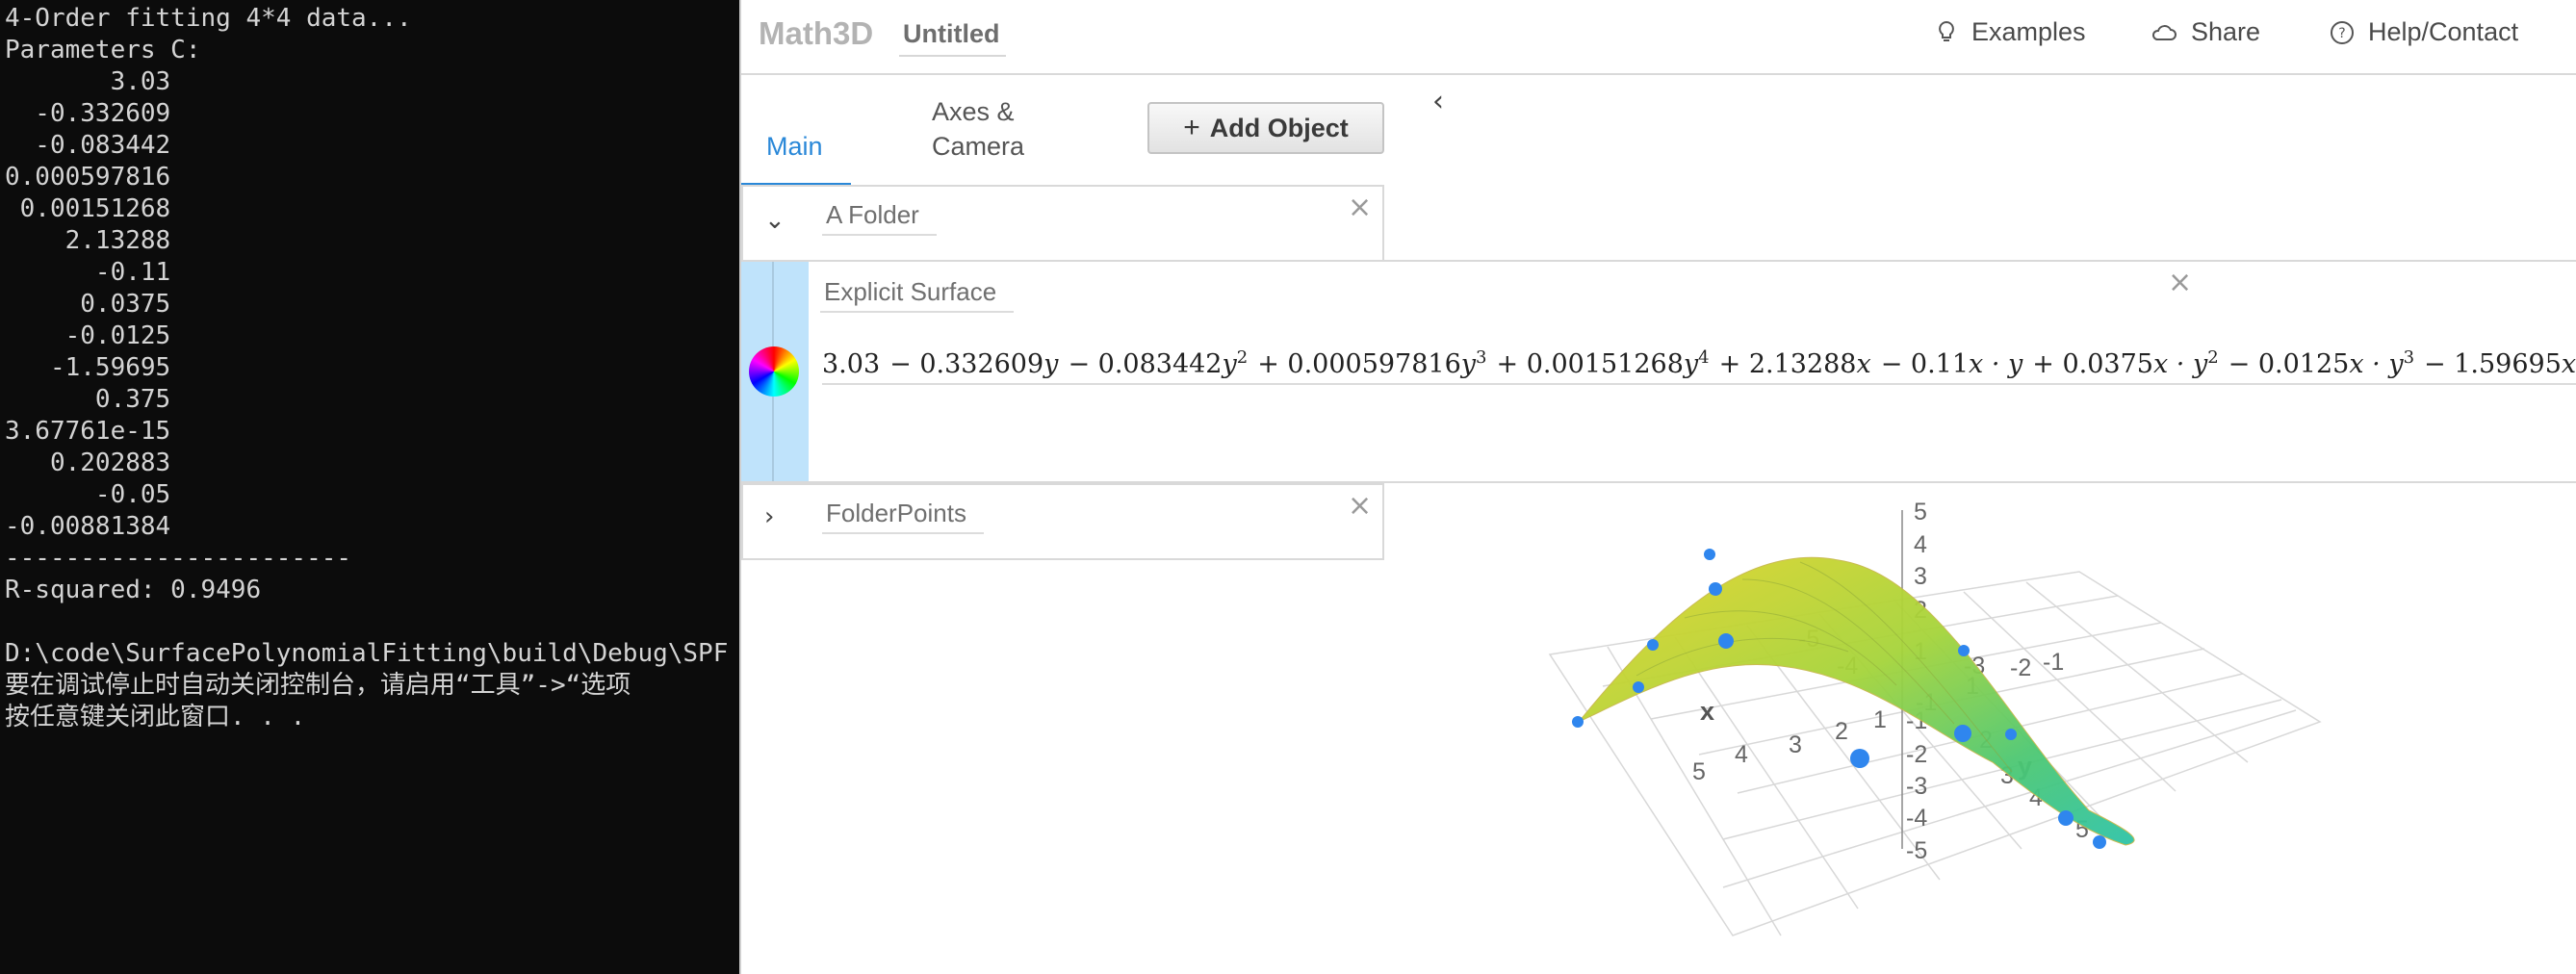  I want to click on app-logo: Math3D, so click(816, 33).